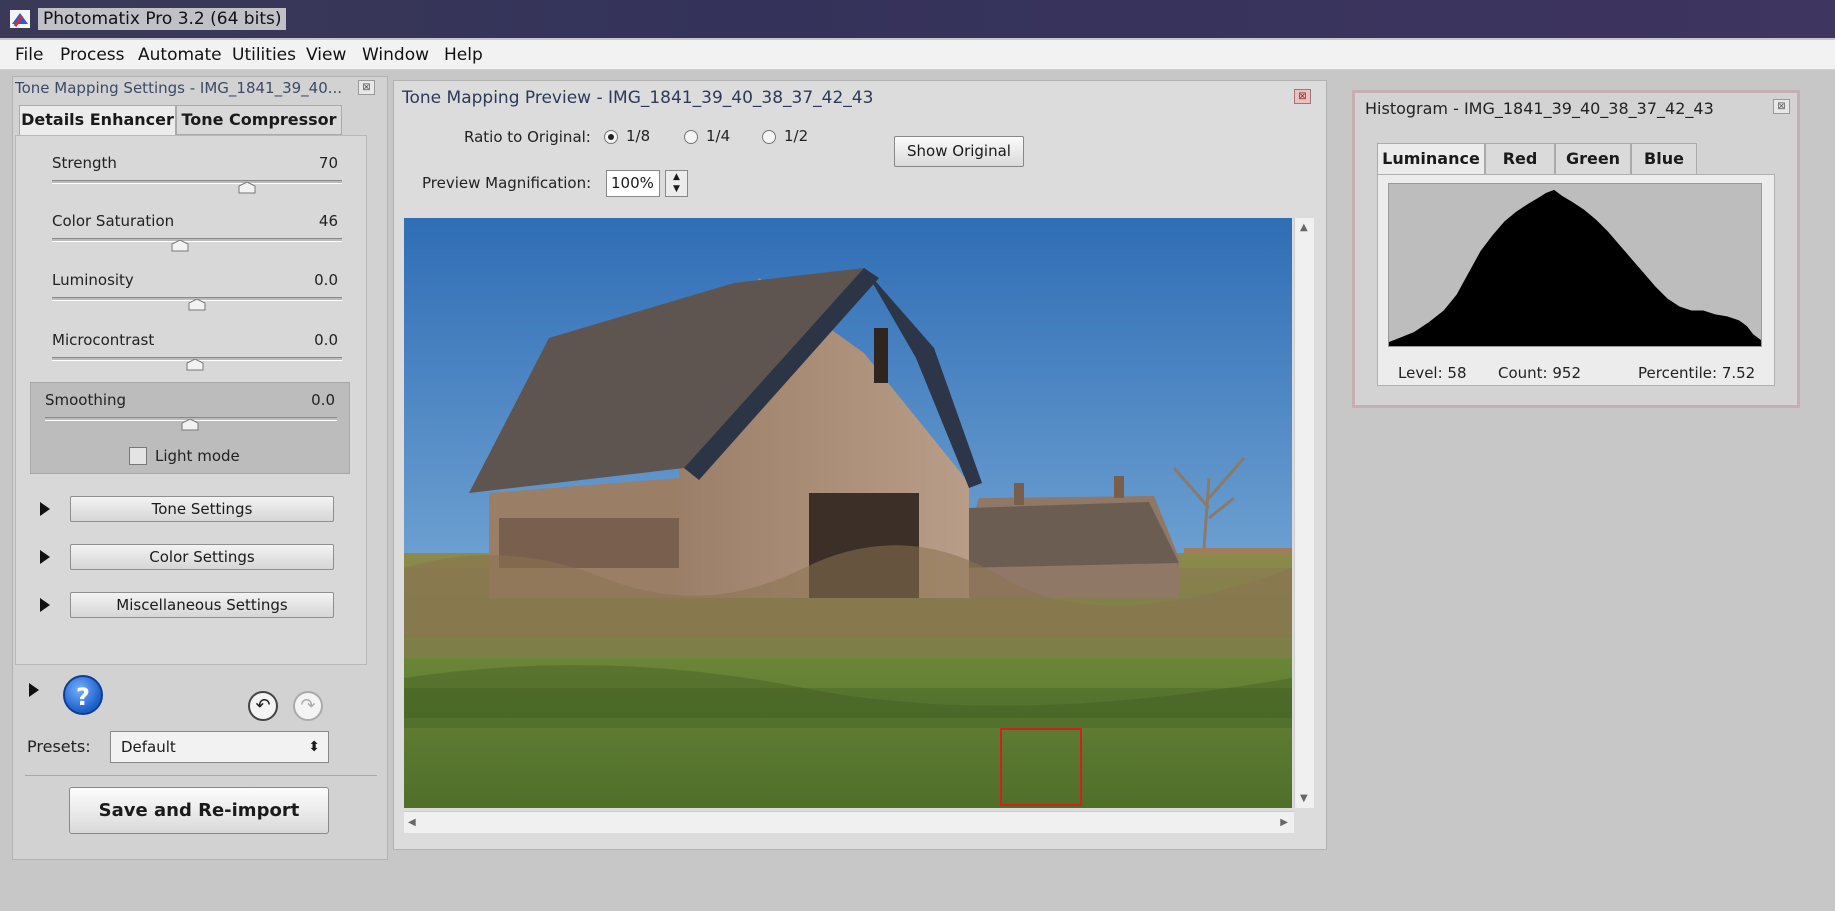 The image size is (1835, 911). What do you see at coordinates (83, 695) in the screenshot?
I see `help-icon: ?` at bounding box center [83, 695].